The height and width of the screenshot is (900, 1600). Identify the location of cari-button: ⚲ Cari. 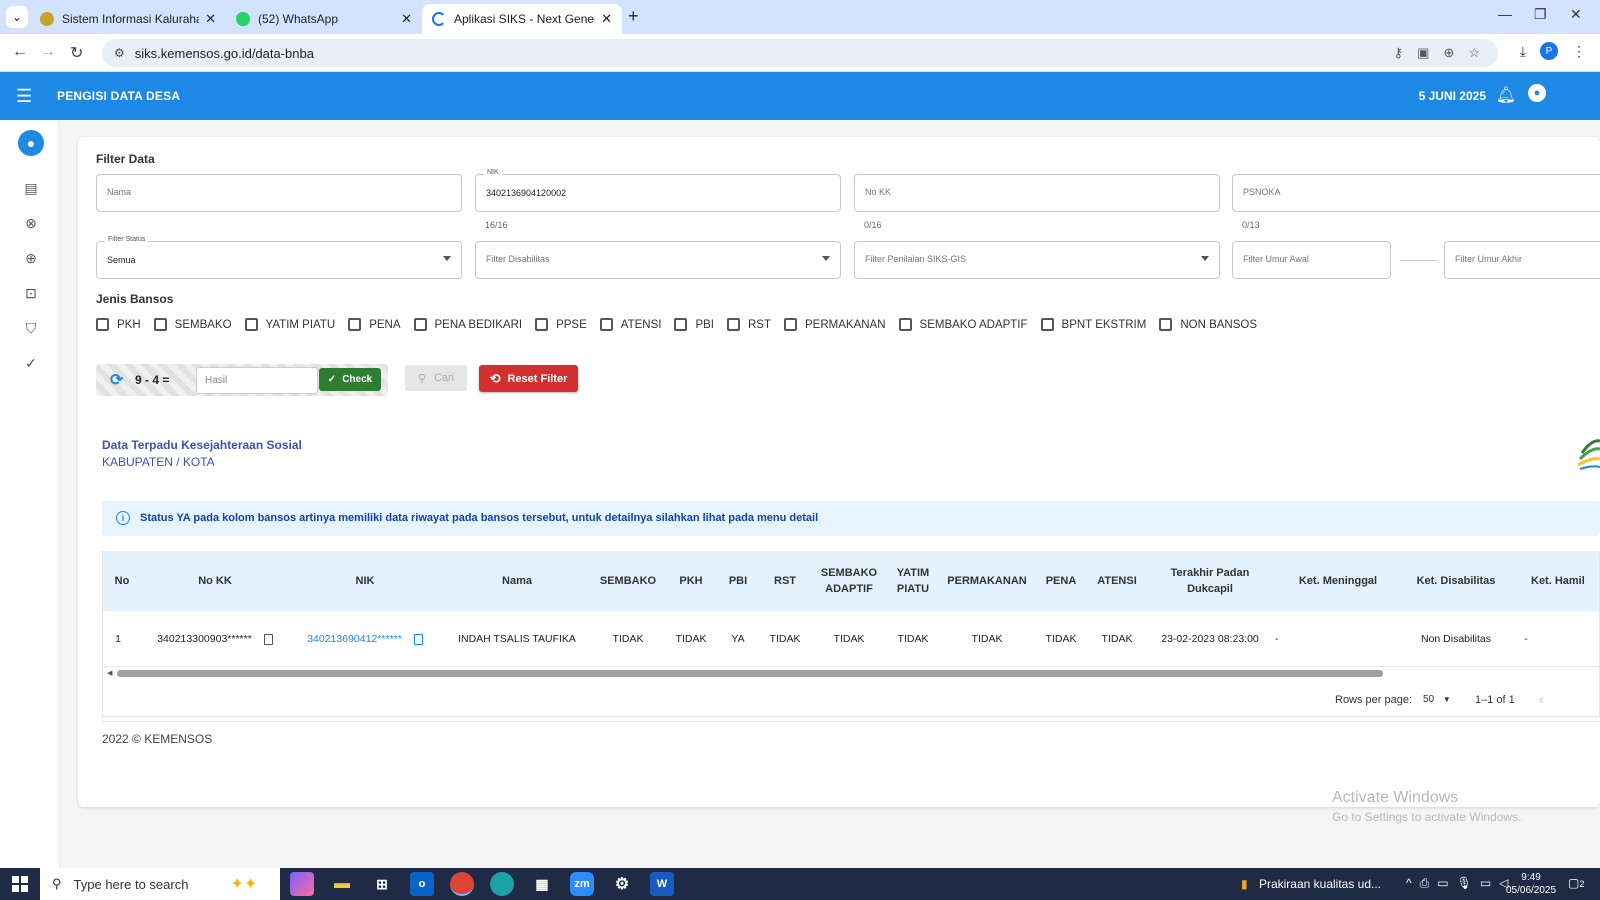
(436, 378).